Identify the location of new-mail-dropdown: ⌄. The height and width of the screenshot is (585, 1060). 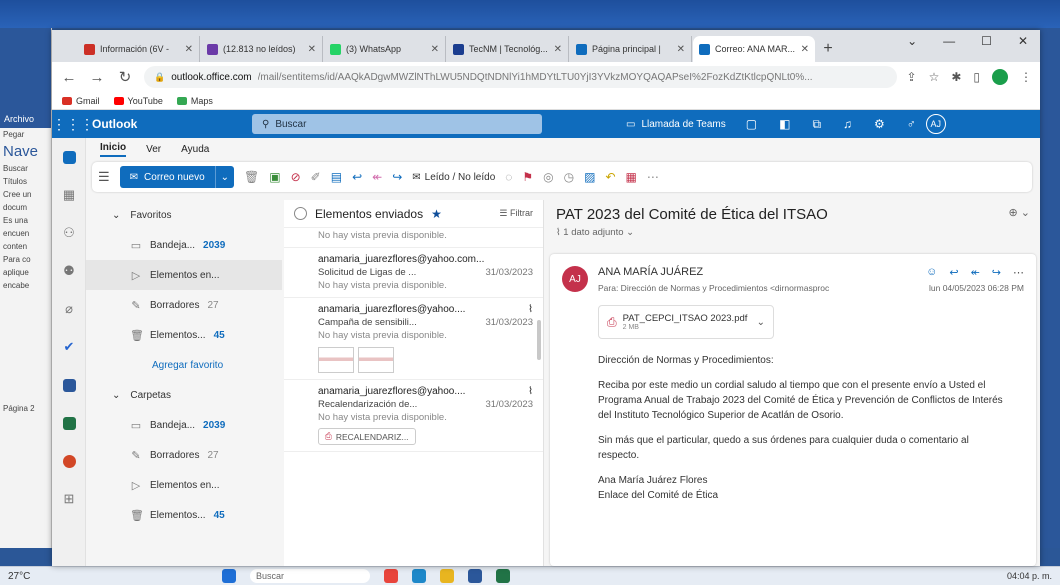
(225, 177).